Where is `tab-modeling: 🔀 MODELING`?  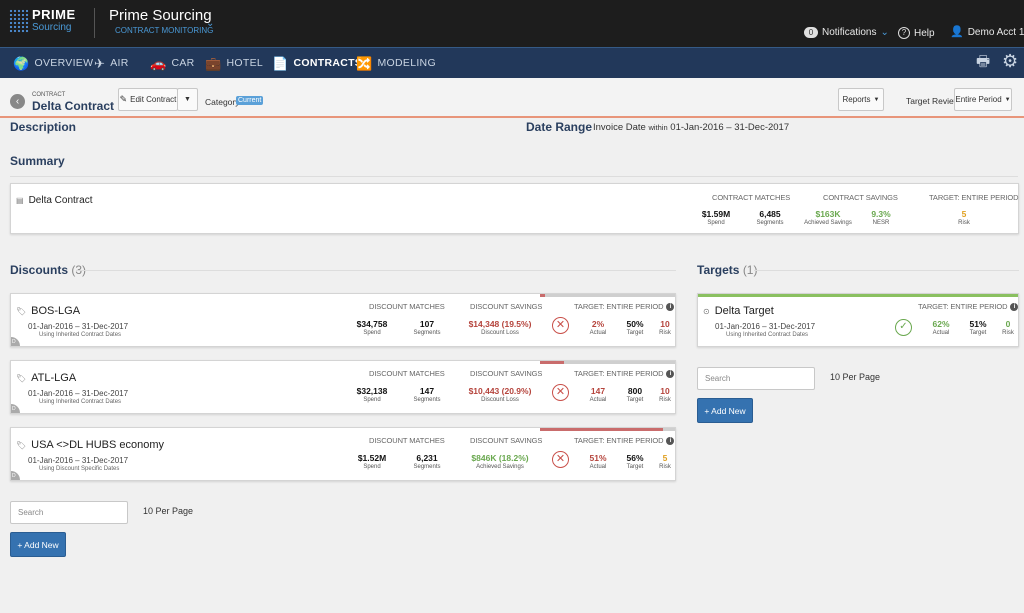
tab-modeling: 🔀 MODELING is located at coordinates (396, 63).